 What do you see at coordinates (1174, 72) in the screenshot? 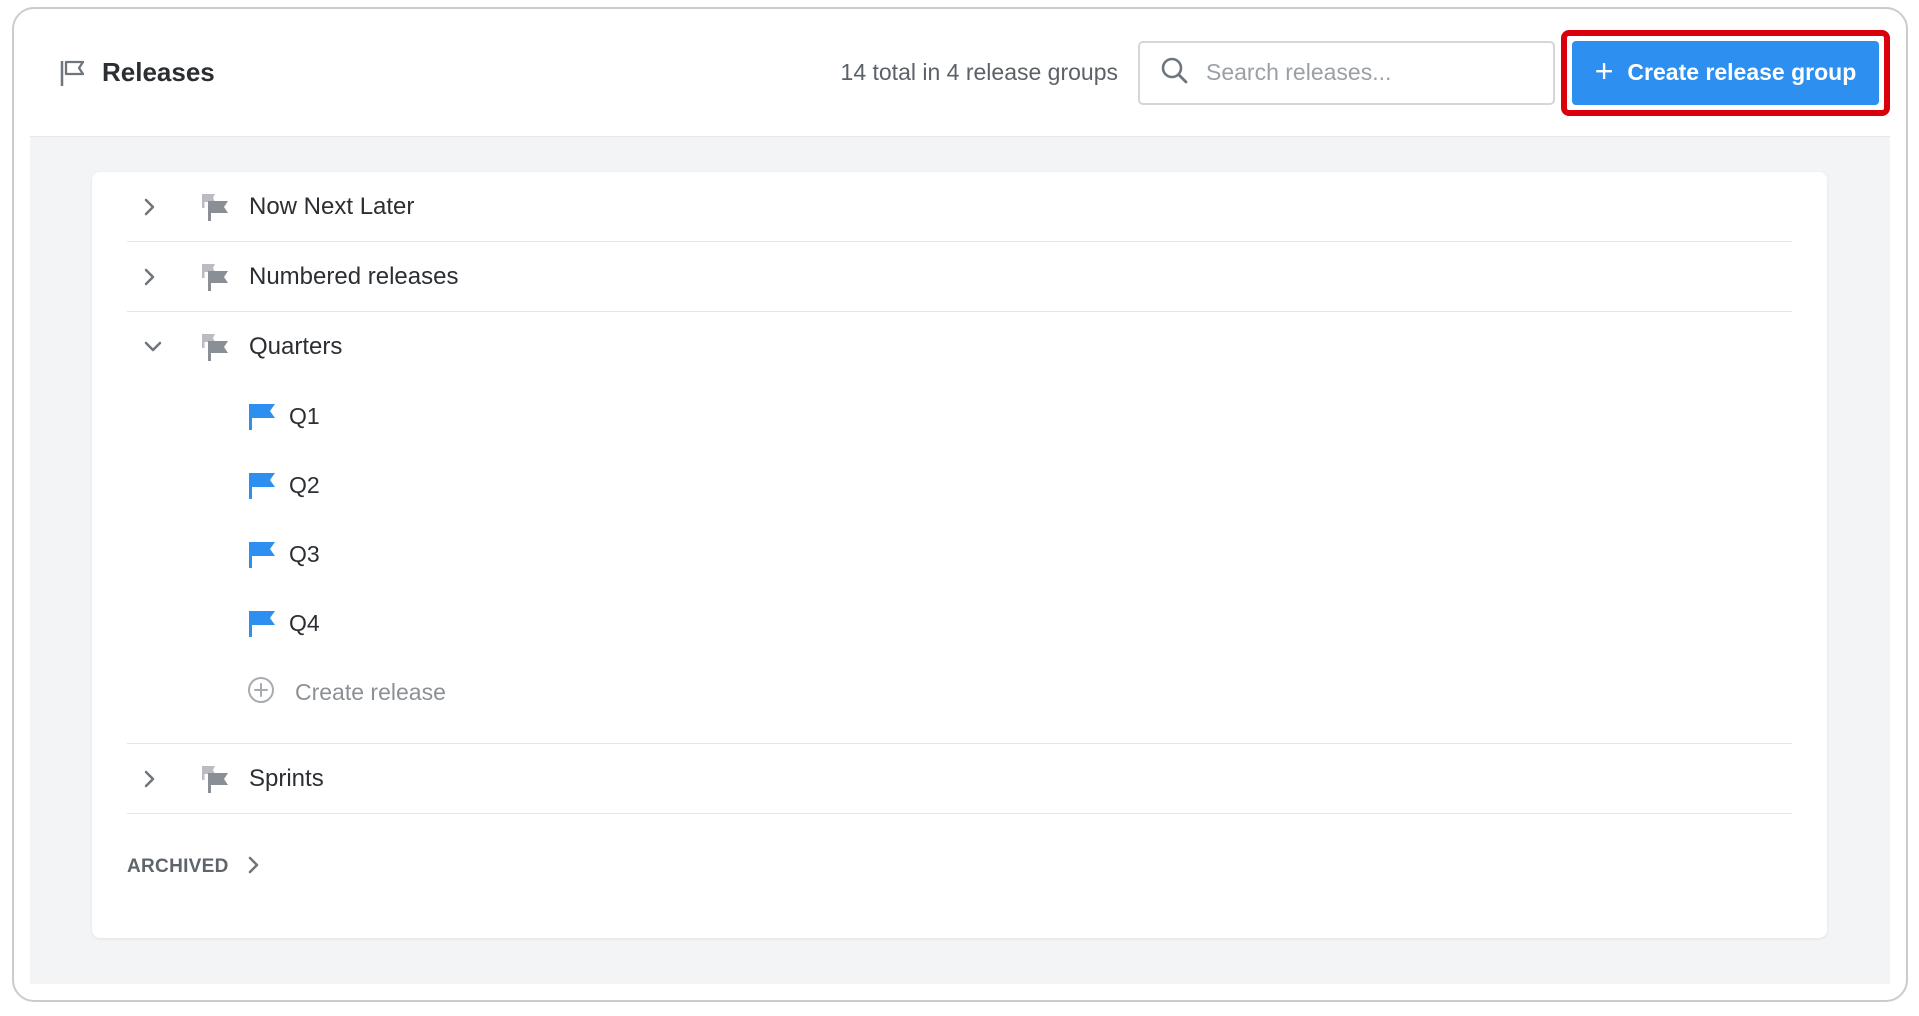
I see `search-icon` at bounding box center [1174, 72].